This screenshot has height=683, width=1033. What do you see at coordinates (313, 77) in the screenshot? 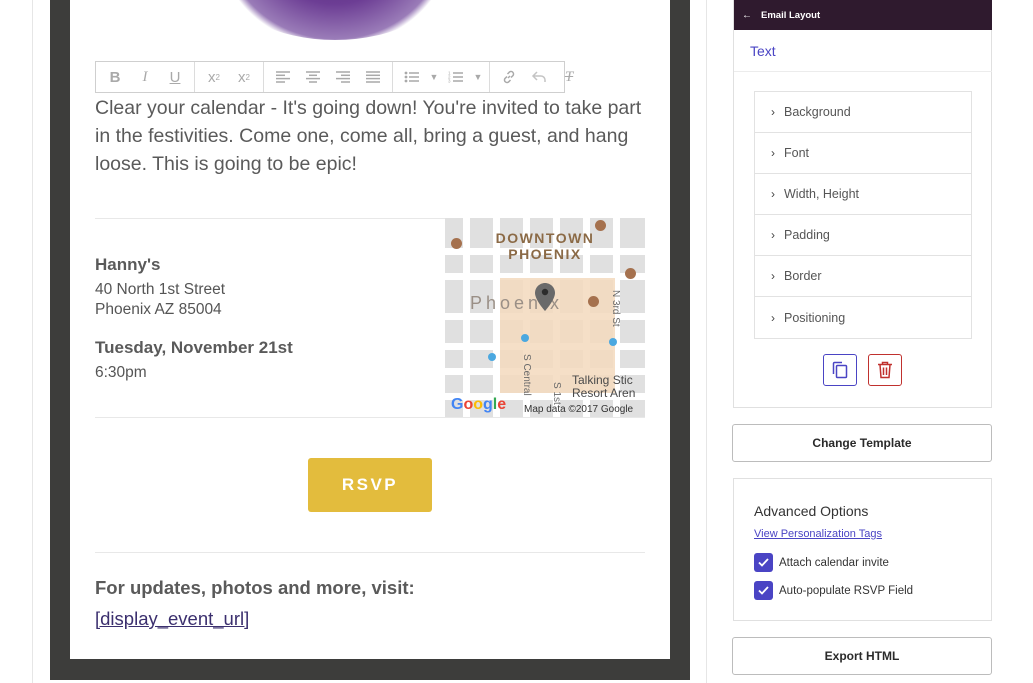
I see `align-center-icon` at bounding box center [313, 77].